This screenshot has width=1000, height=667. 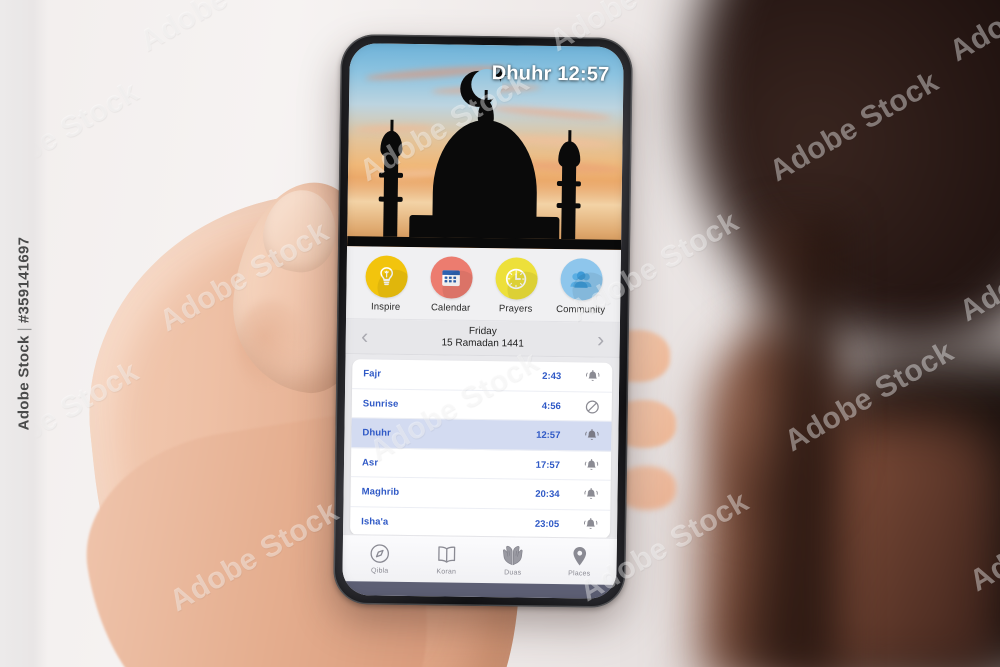 What do you see at coordinates (375, 521) in the screenshot?
I see `prayer-name: Isha'a` at bounding box center [375, 521].